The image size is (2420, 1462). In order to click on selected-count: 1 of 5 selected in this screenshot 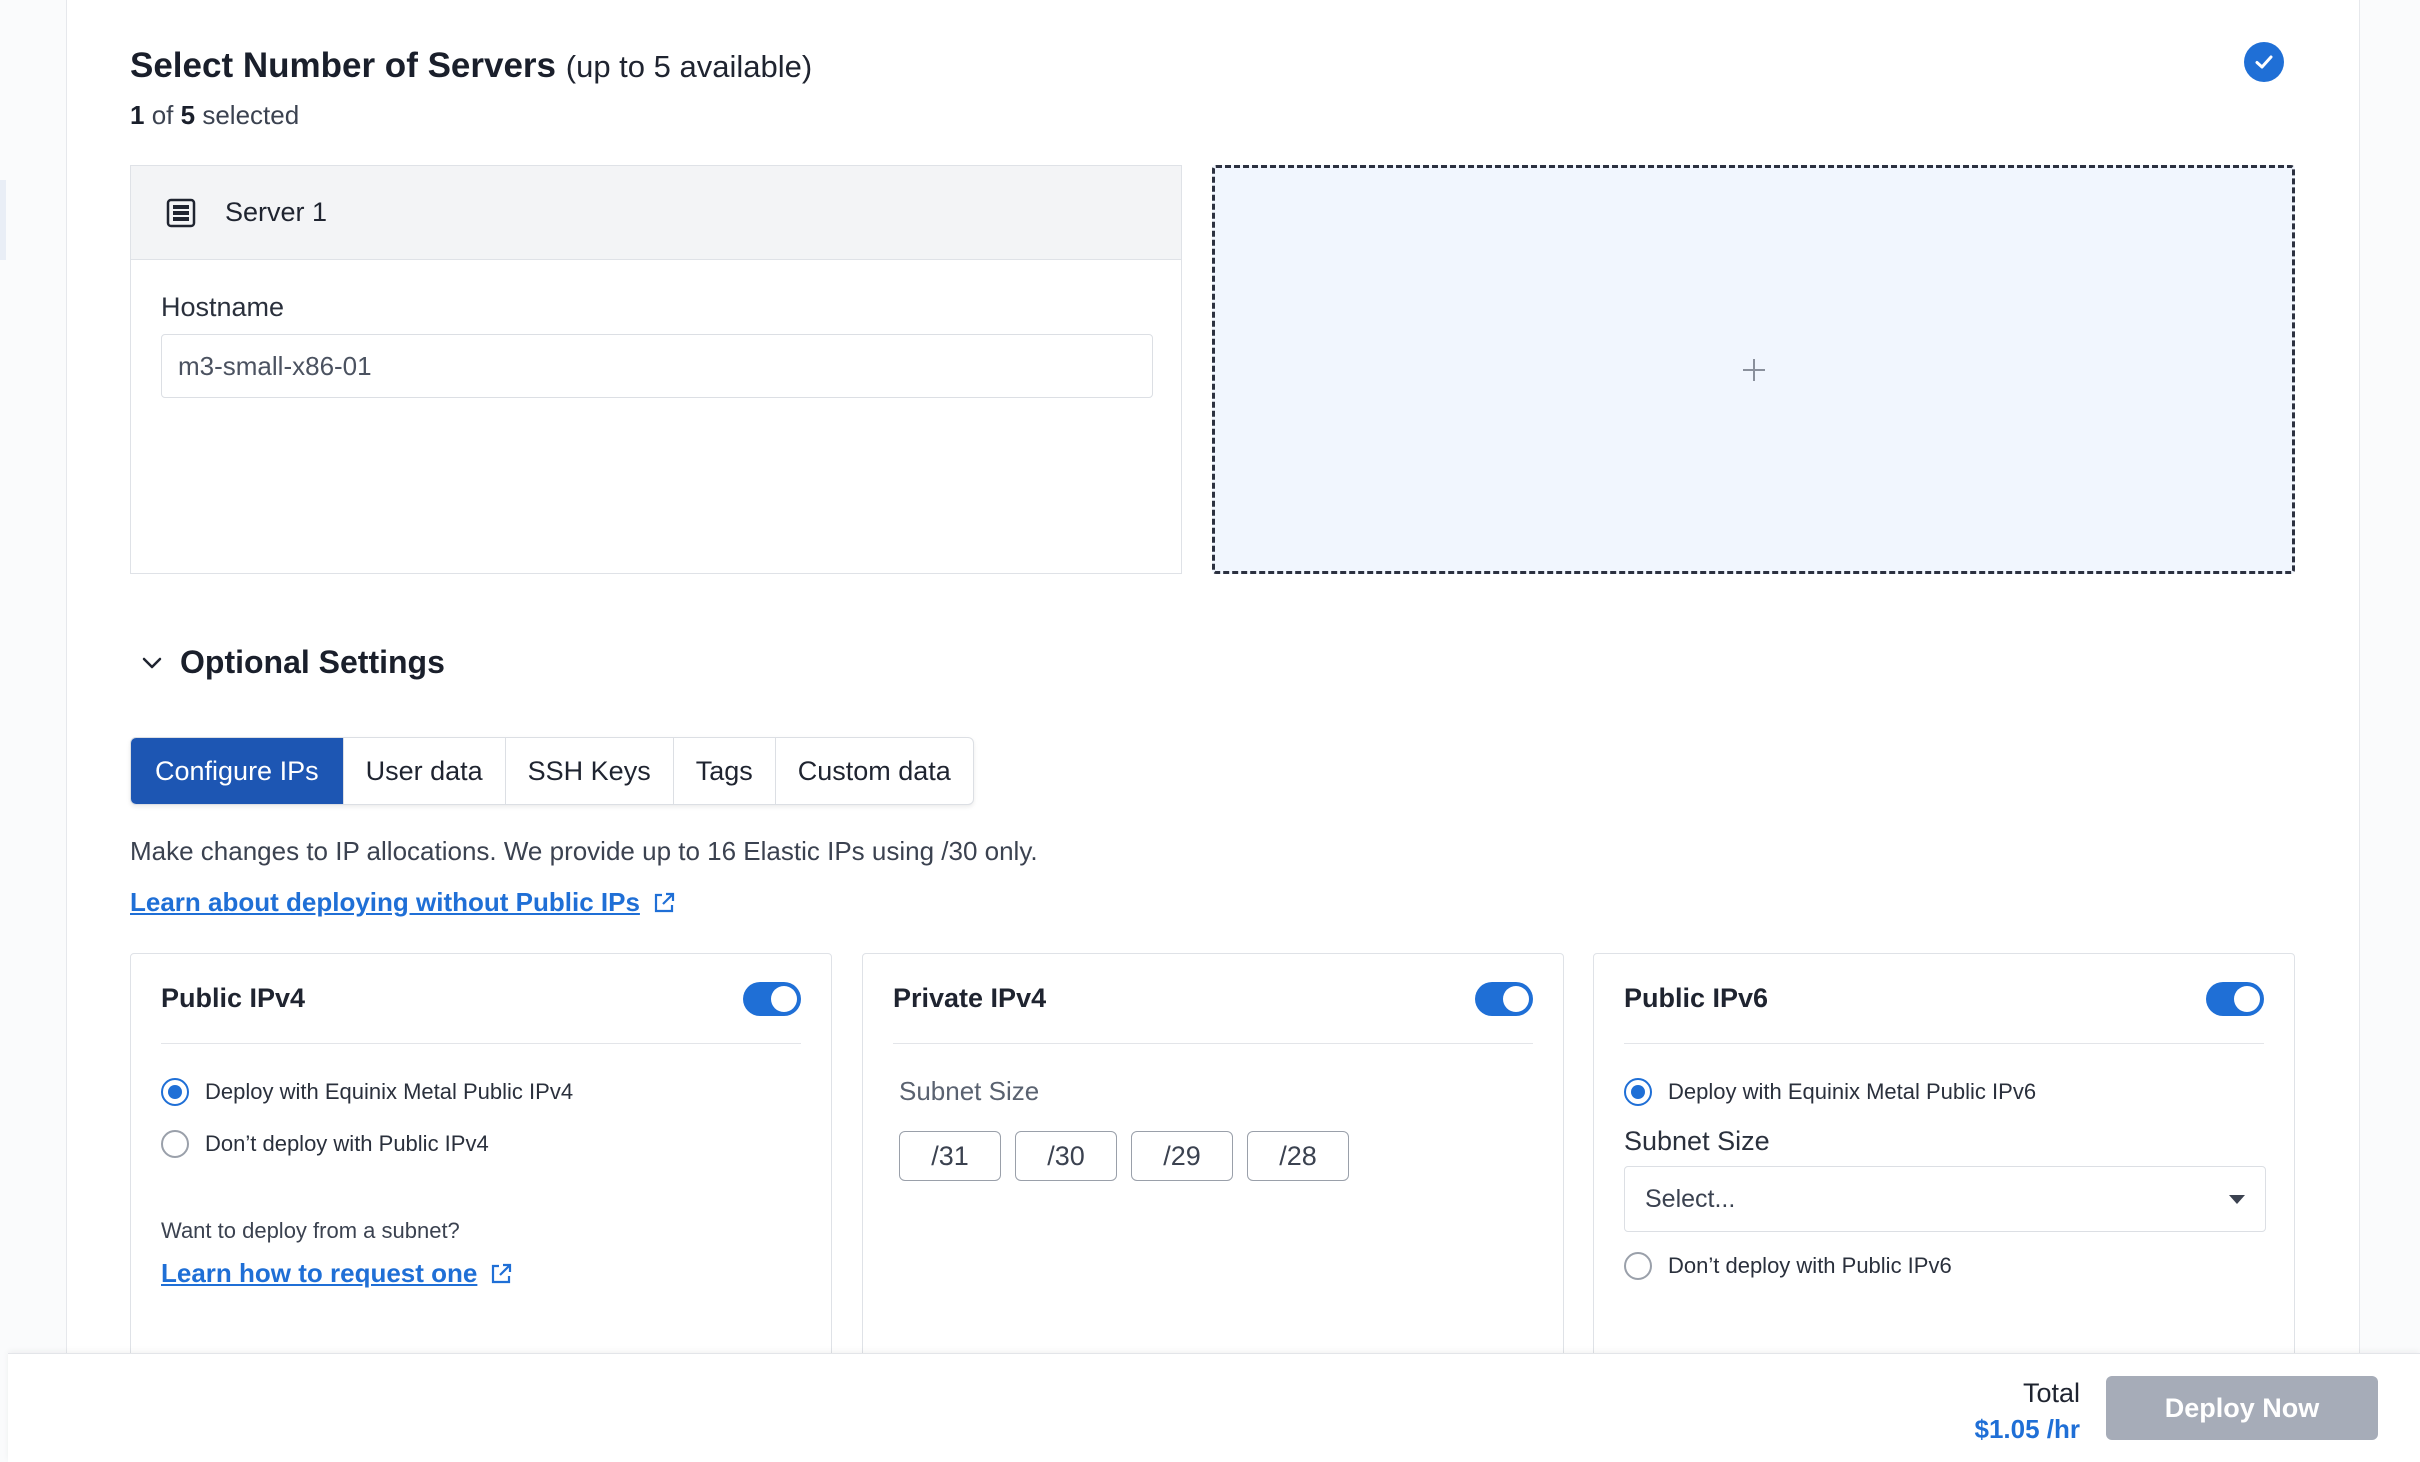, I will do `click(214, 115)`.